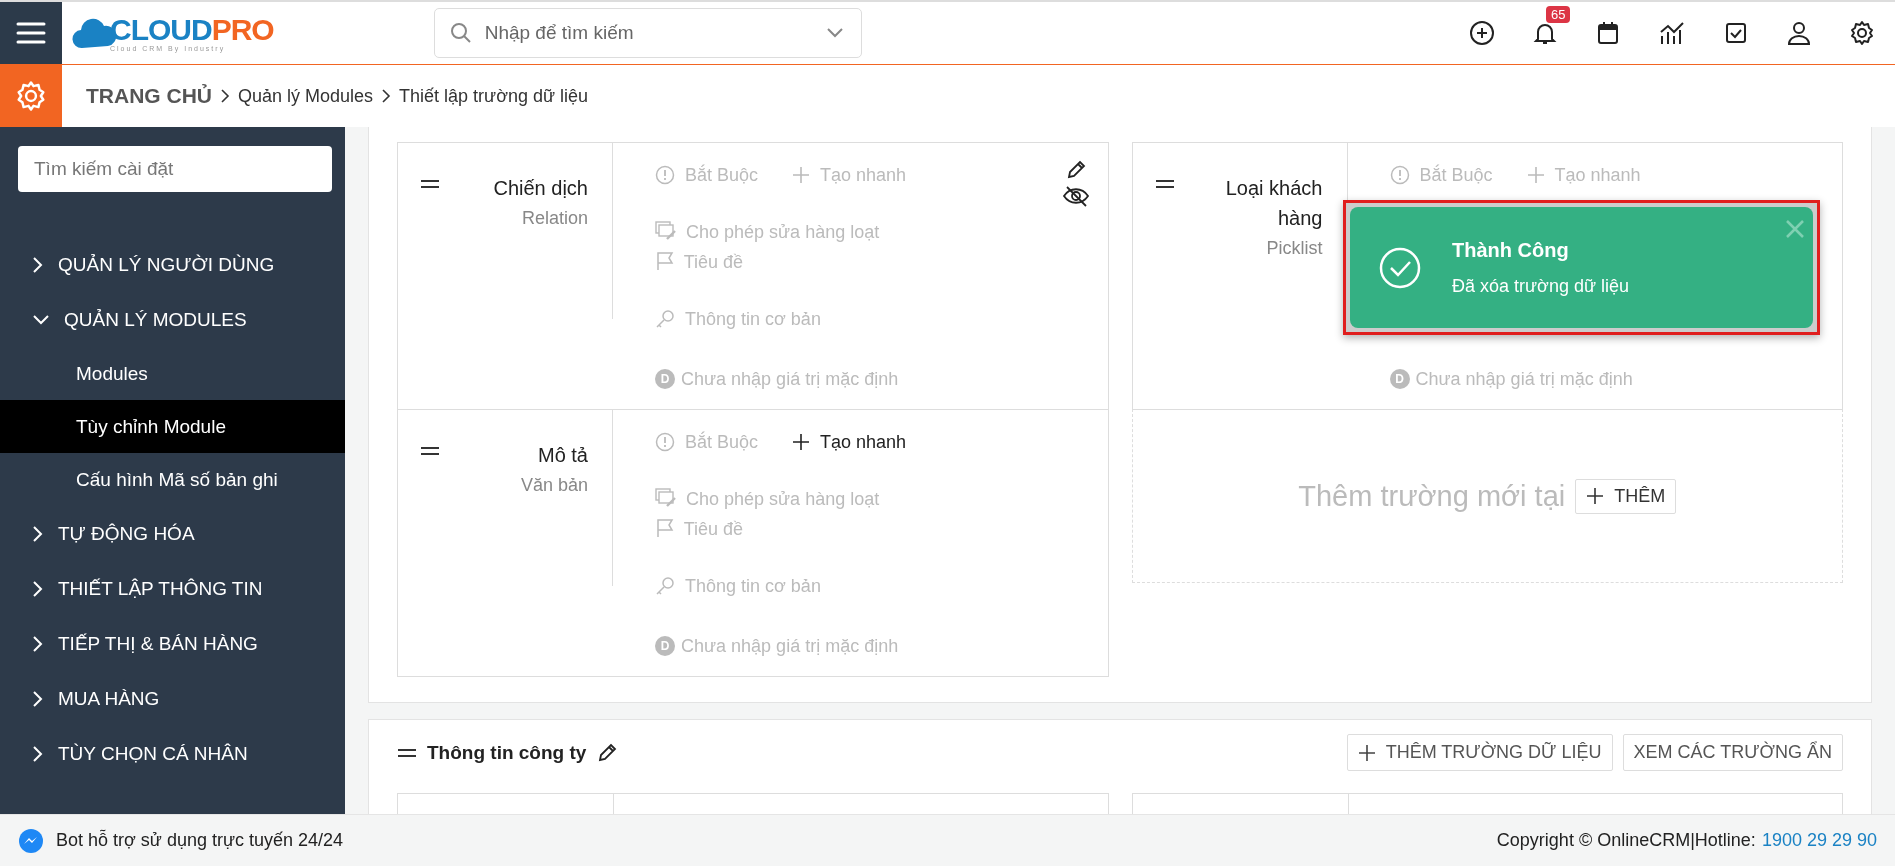 The height and width of the screenshot is (866, 1895). What do you see at coordinates (172, 426) in the screenshot?
I see `sidebar-subitem: Tùy chỉnh Module` at bounding box center [172, 426].